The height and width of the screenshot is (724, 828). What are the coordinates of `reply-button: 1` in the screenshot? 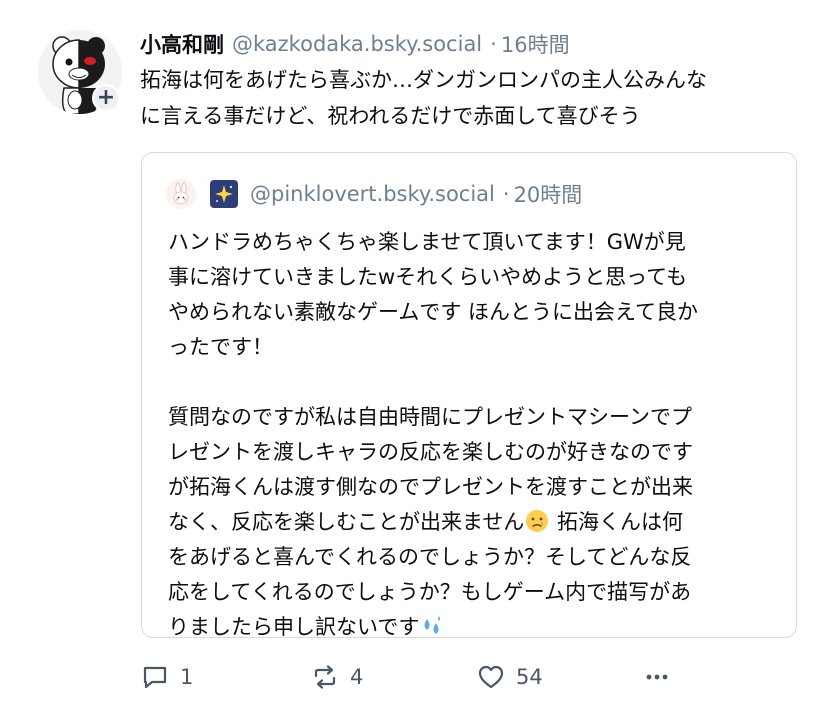 It's located at (166, 677).